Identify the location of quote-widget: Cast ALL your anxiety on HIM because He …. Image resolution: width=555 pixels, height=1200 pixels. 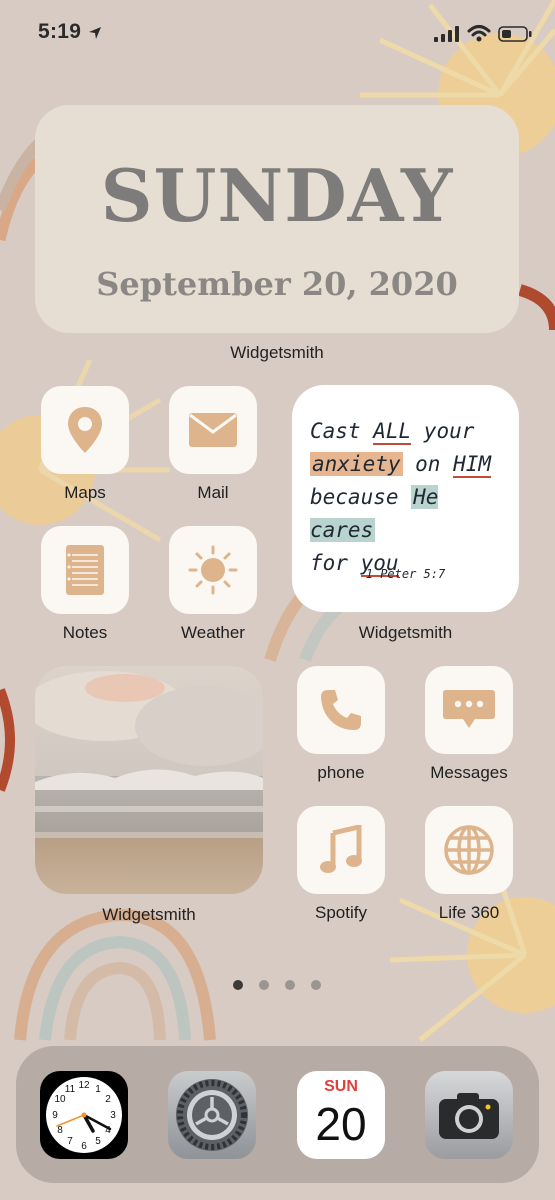
(405, 498).